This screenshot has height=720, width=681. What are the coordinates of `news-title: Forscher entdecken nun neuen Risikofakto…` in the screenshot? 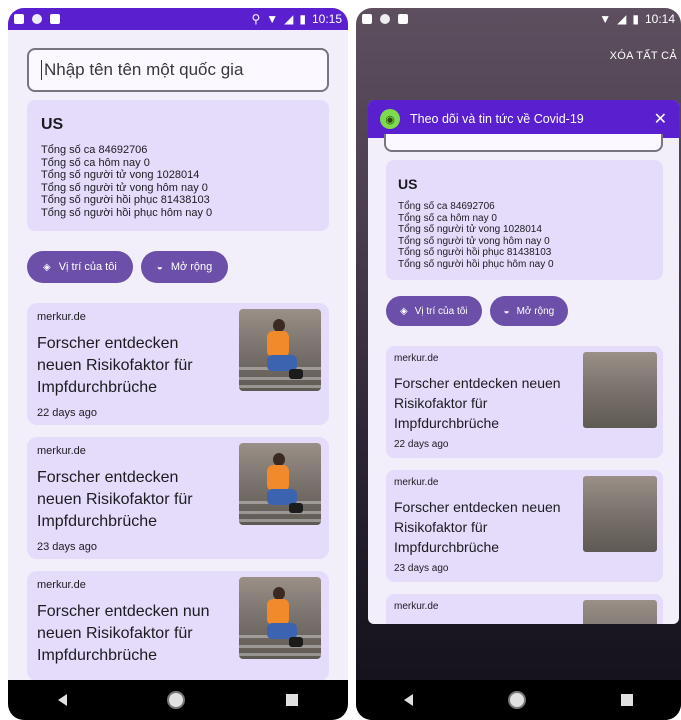 It's located at (123, 633).